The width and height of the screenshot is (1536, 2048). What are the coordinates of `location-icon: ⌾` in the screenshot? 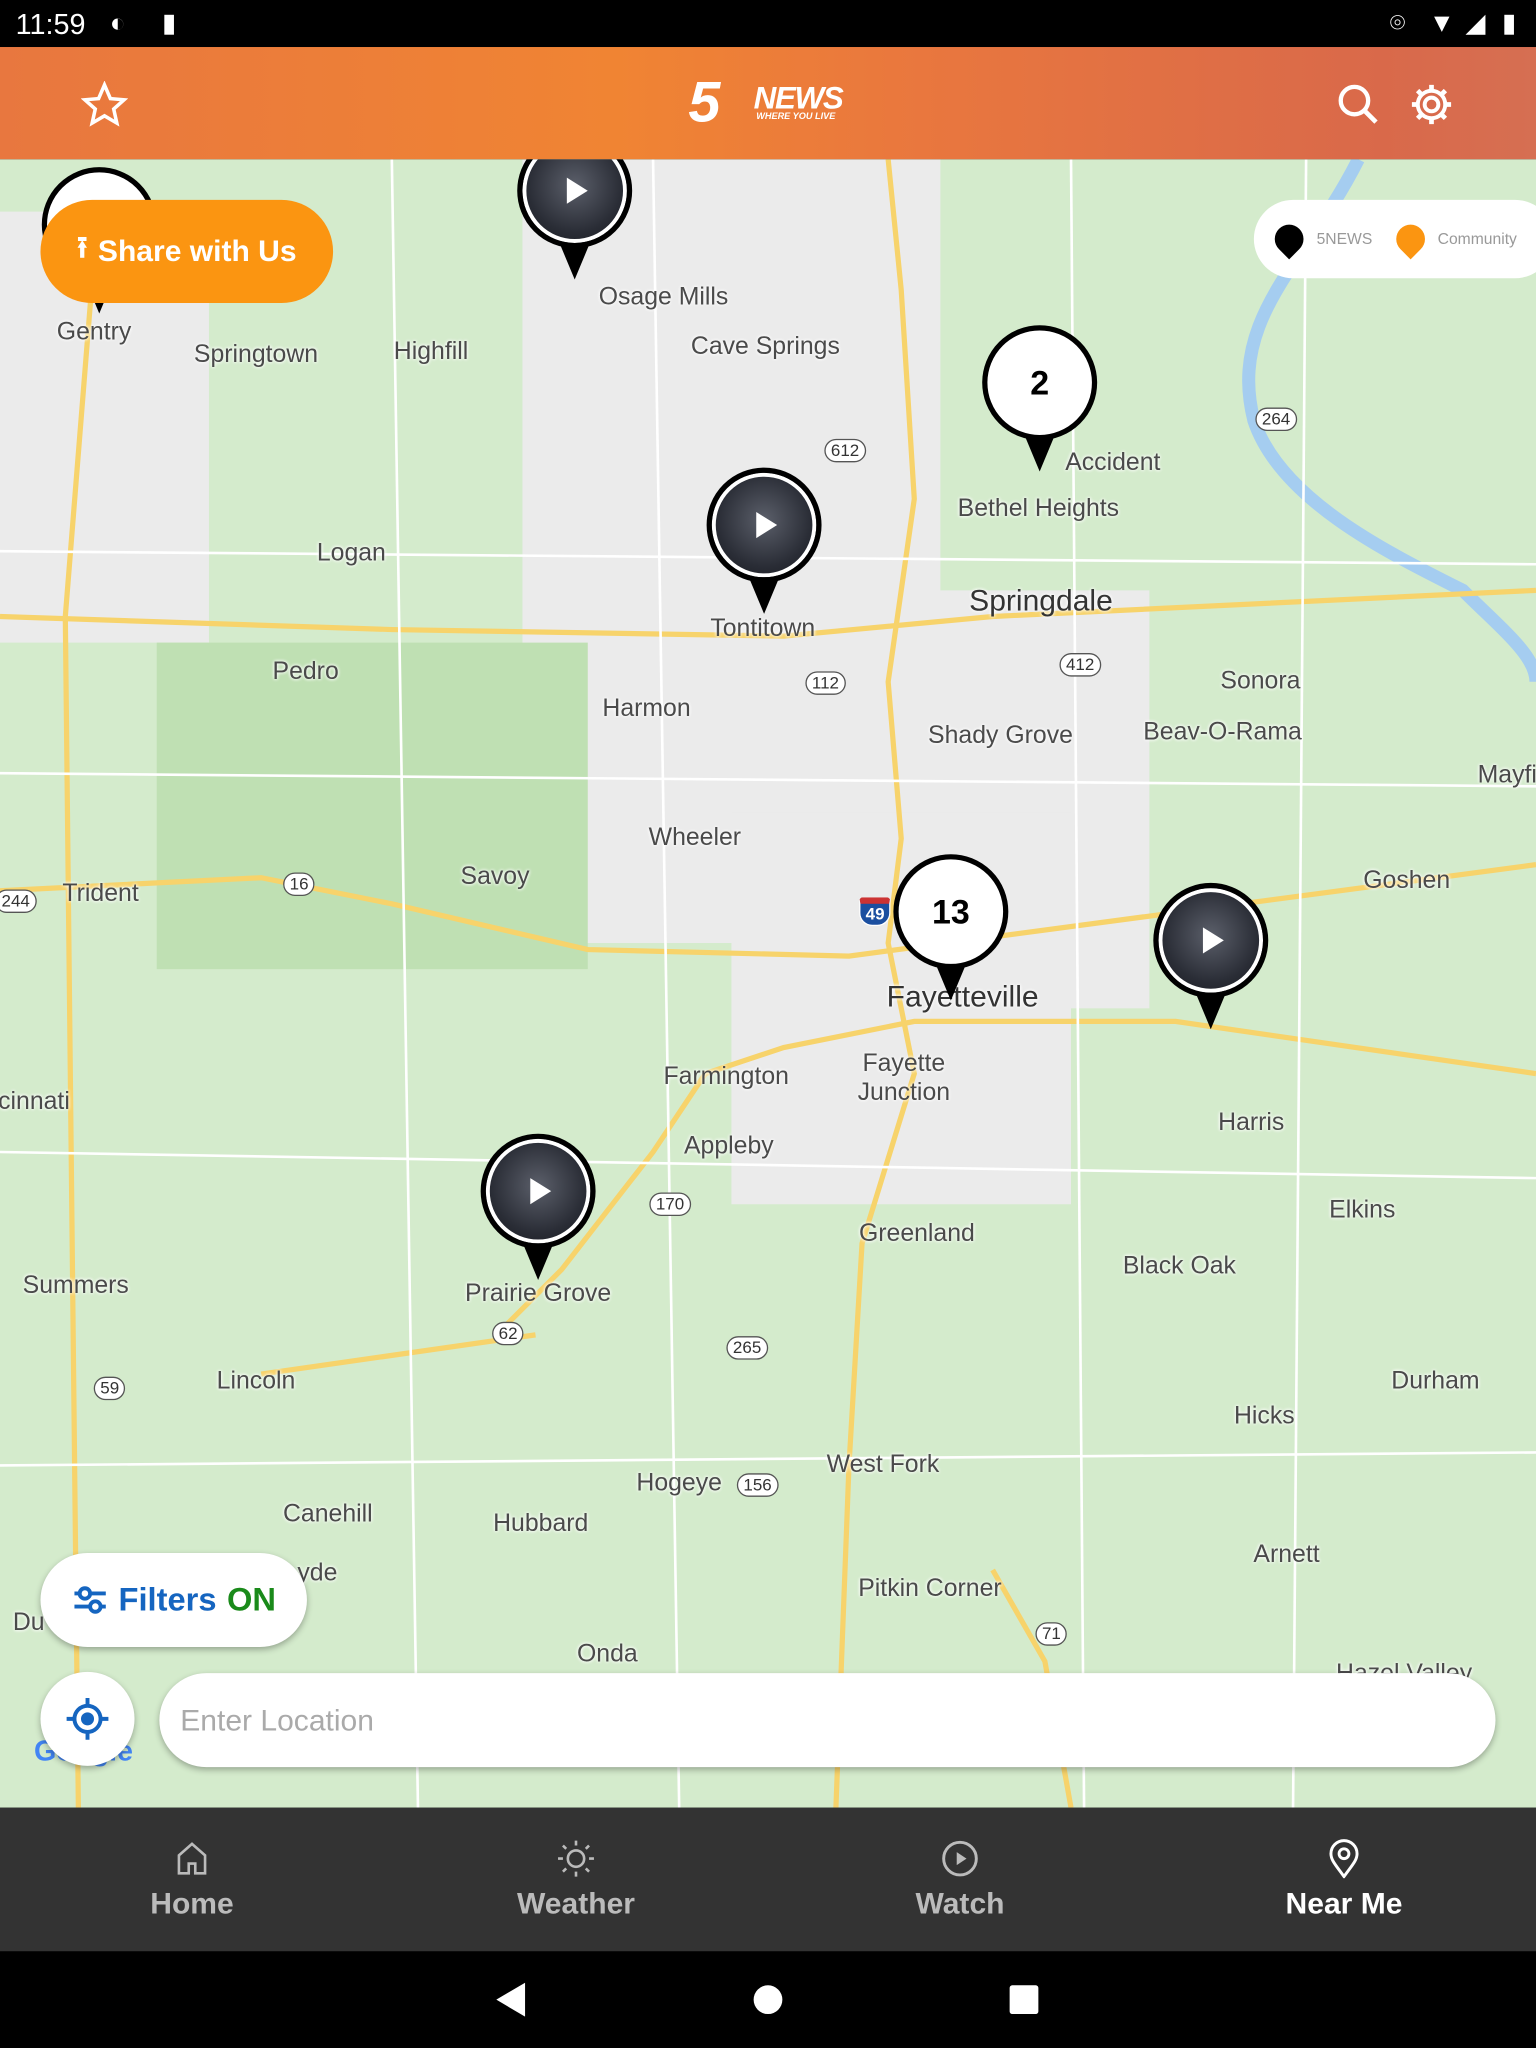 It's located at (1397, 23).